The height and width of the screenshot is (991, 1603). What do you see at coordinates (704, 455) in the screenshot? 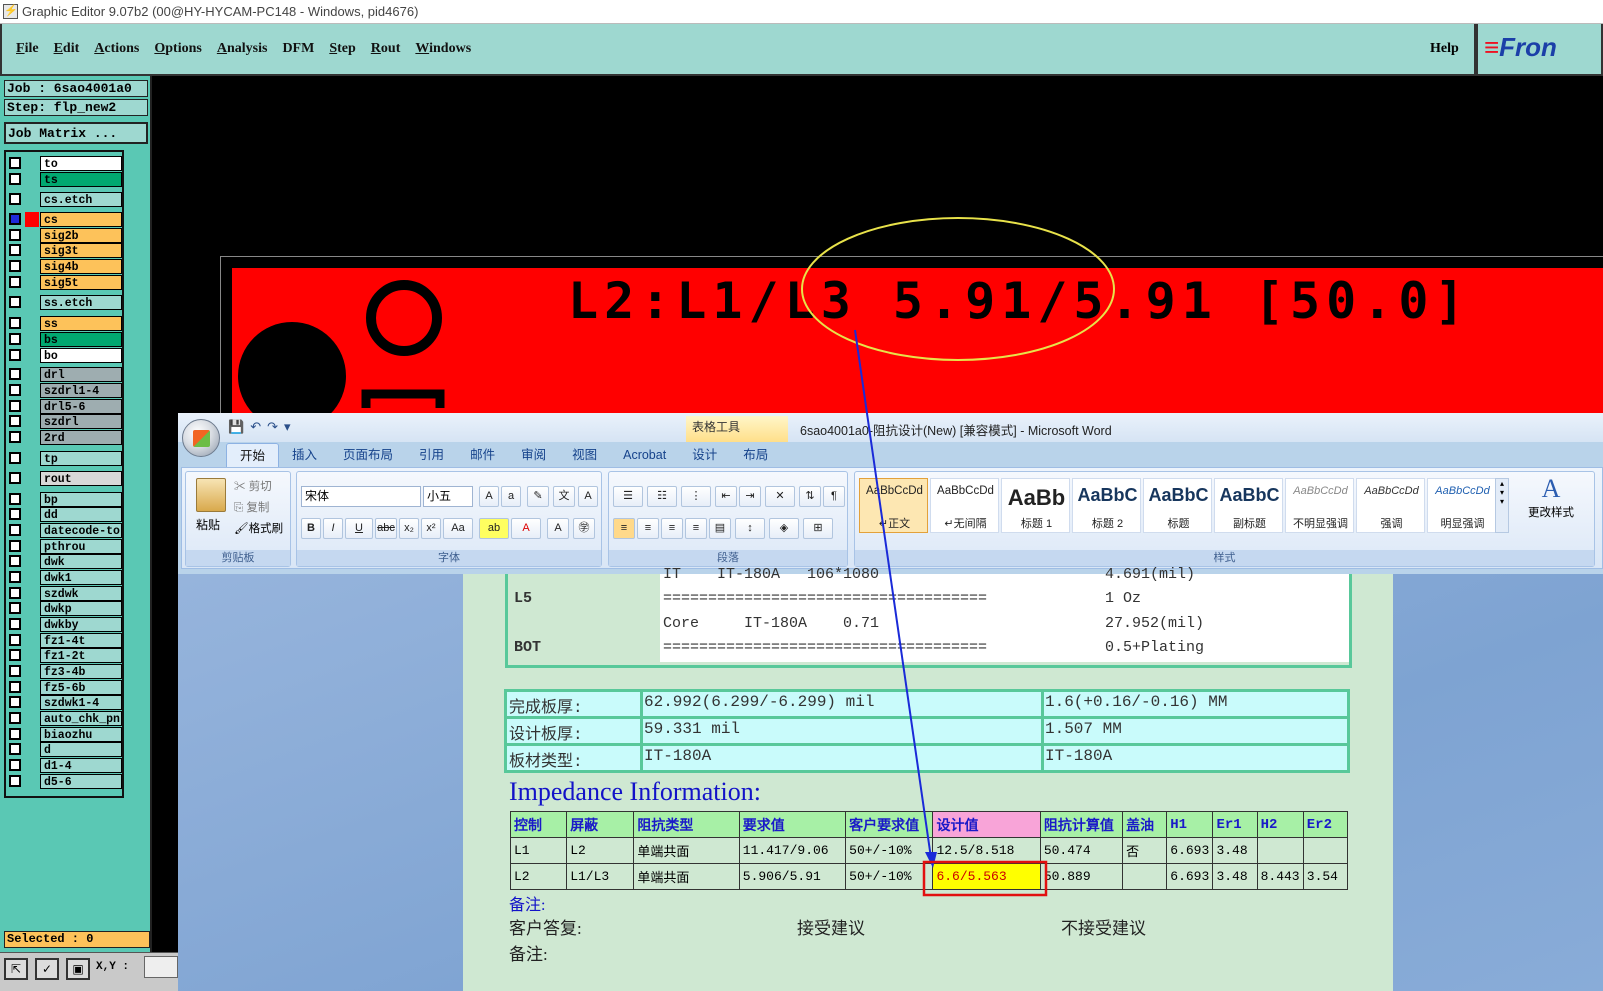
I see `tab-design: 设计` at bounding box center [704, 455].